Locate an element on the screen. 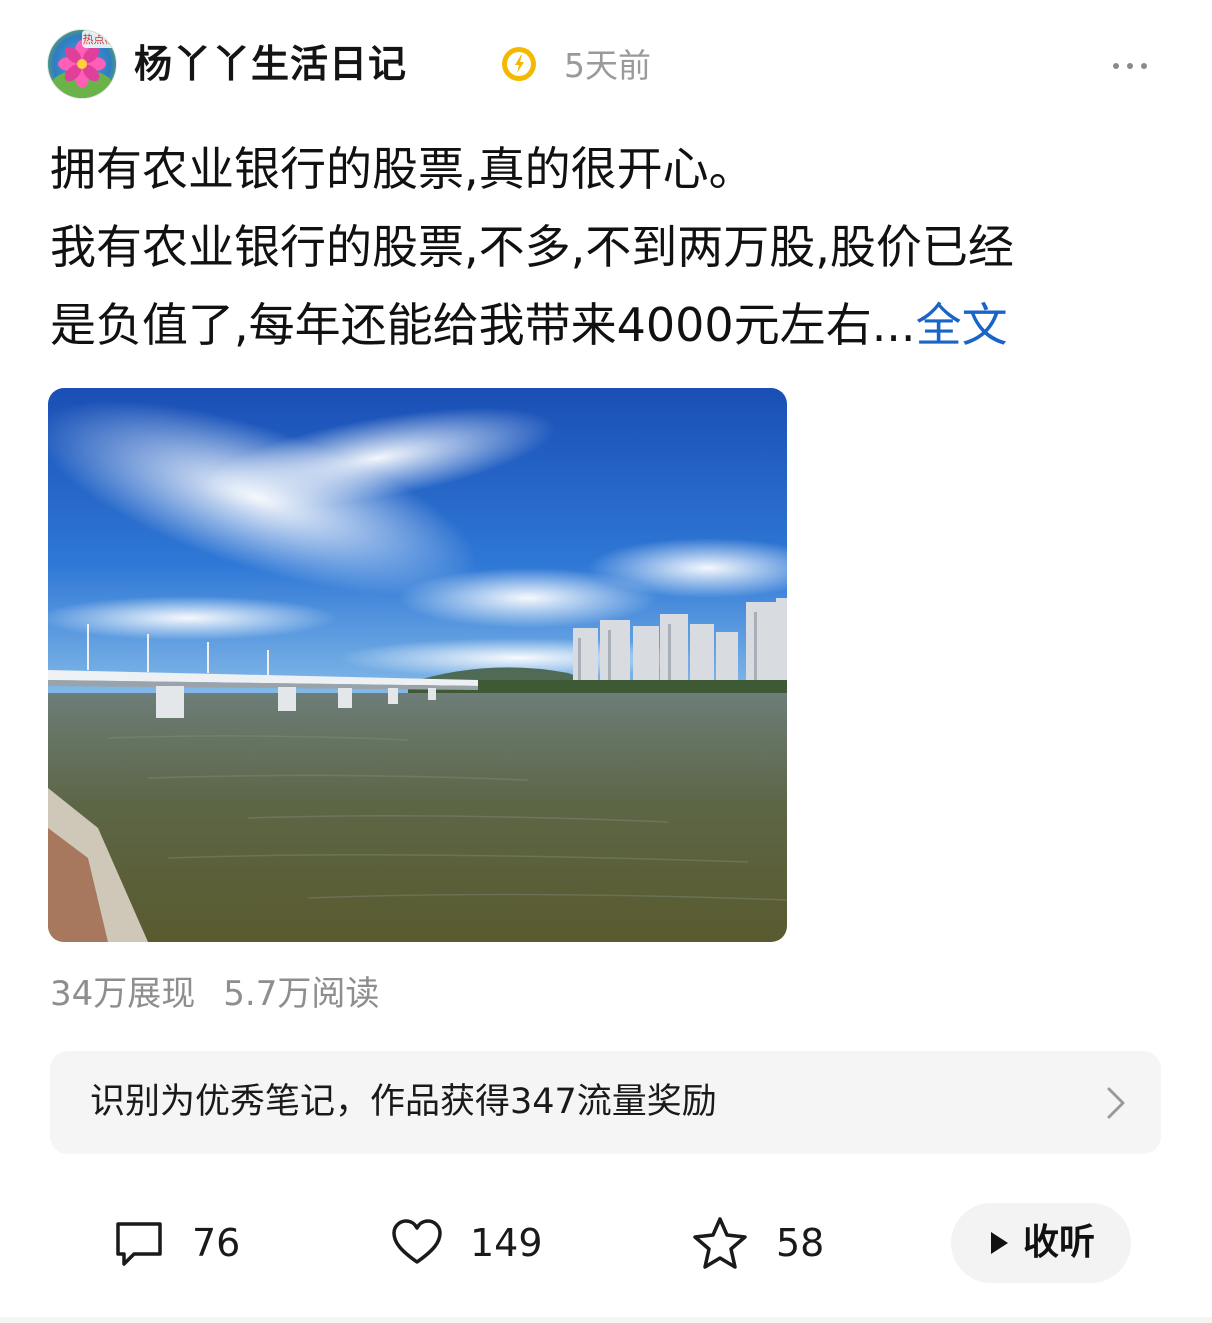  post-line: 拥有农业银行的股票,真的很开心。 is located at coordinates (402, 169).